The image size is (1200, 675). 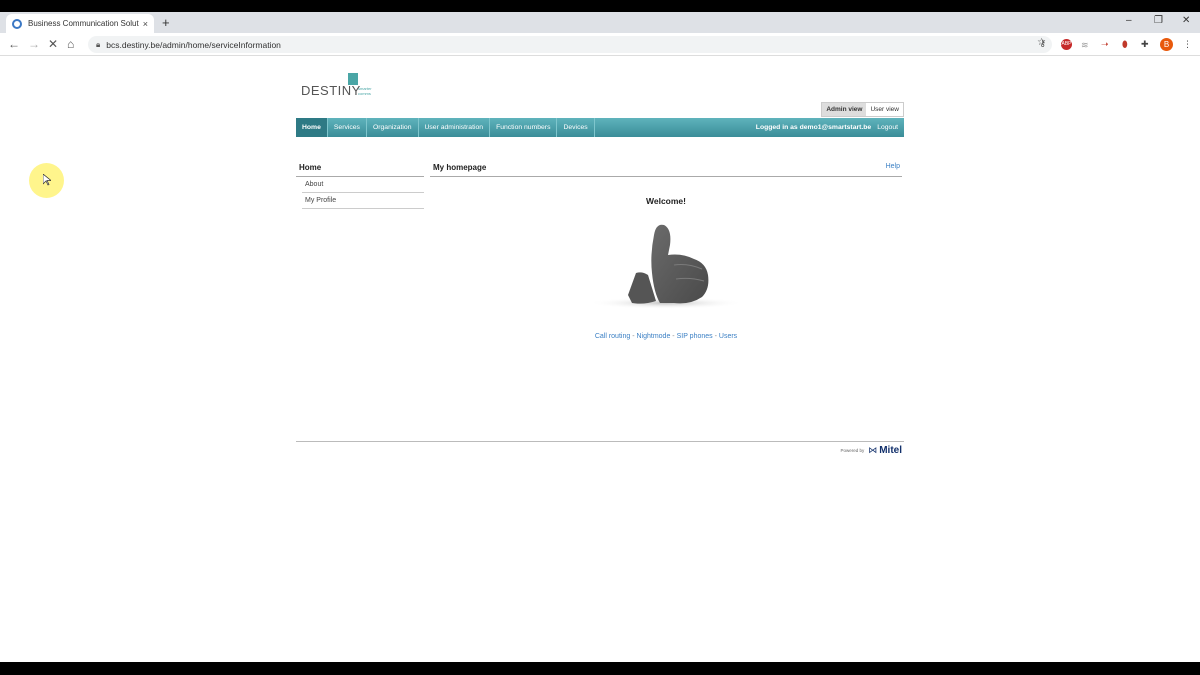 What do you see at coordinates (1187, 44) in the screenshot?
I see `menu-kebab-icon: ⋮` at bounding box center [1187, 44].